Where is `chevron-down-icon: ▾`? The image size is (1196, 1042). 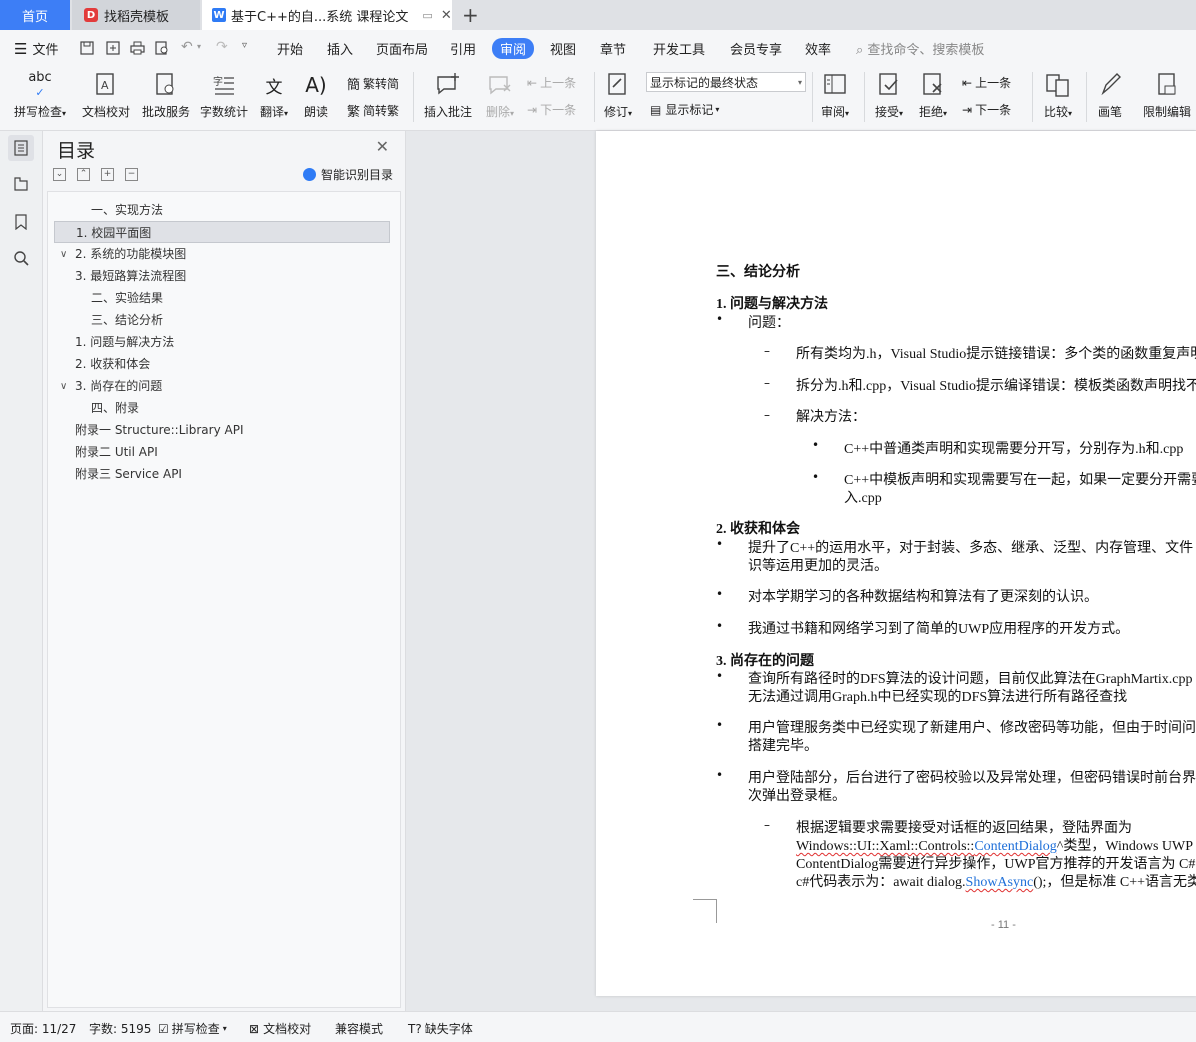 chevron-down-icon: ▾ is located at coordinates (799, 82).